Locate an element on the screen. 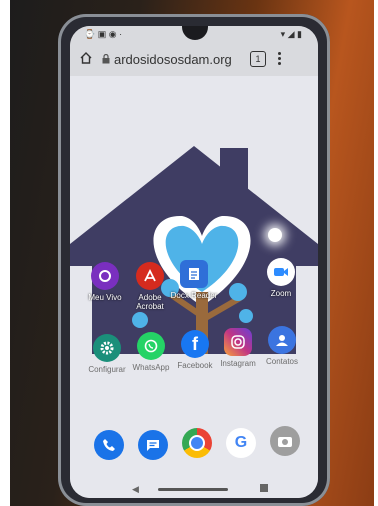 The height and width of the screenshot is (506, 378). image-right-border is located at coordinates (376, 253).